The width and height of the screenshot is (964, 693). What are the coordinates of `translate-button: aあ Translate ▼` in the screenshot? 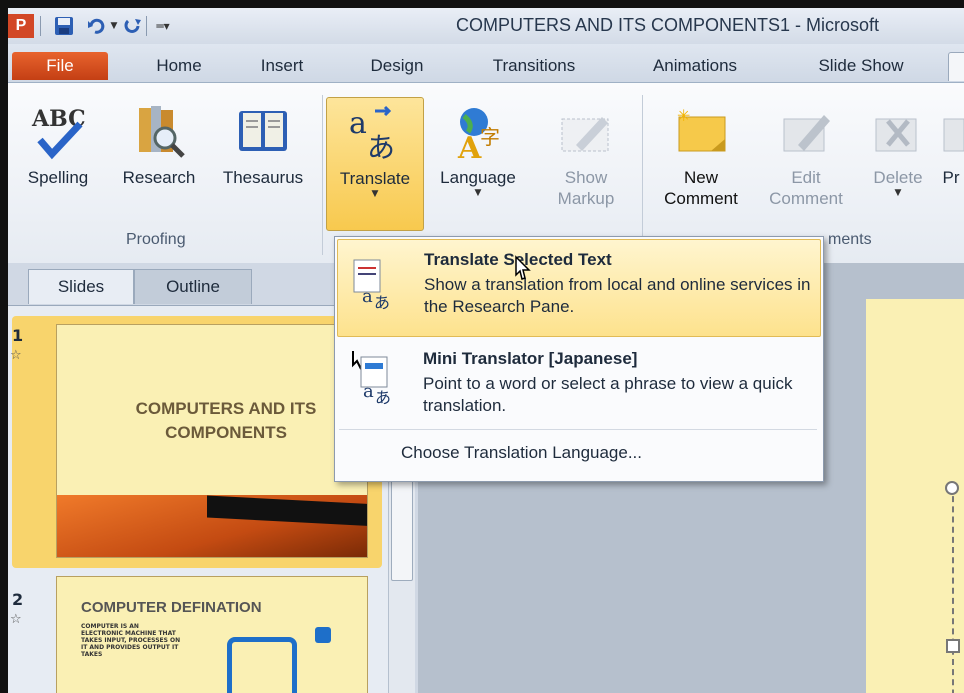 It's located at (375, 164).